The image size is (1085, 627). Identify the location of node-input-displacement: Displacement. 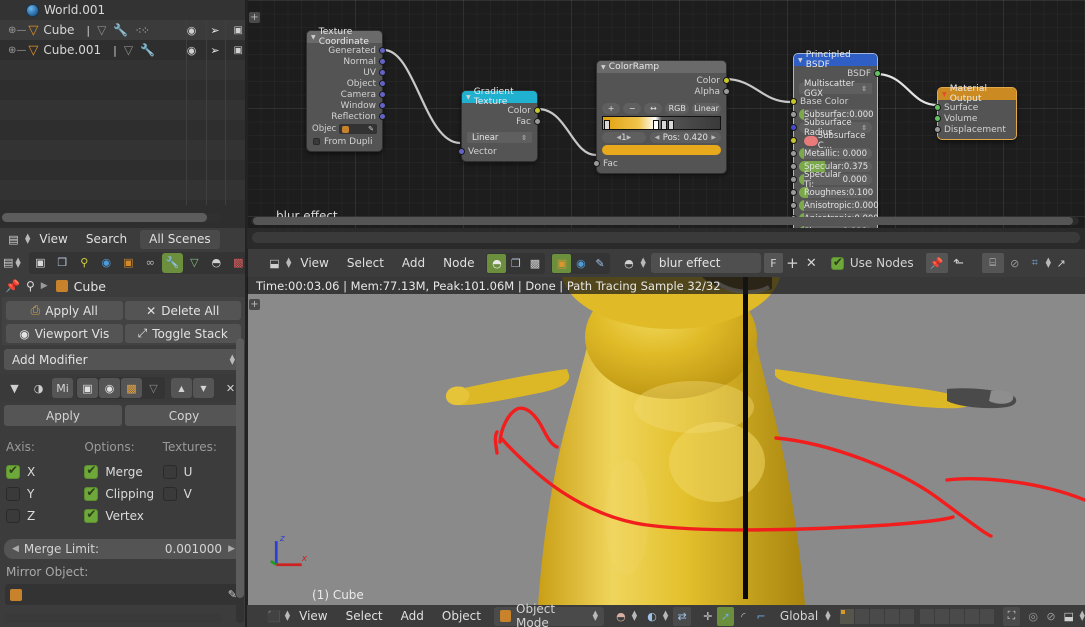
(975, 129).